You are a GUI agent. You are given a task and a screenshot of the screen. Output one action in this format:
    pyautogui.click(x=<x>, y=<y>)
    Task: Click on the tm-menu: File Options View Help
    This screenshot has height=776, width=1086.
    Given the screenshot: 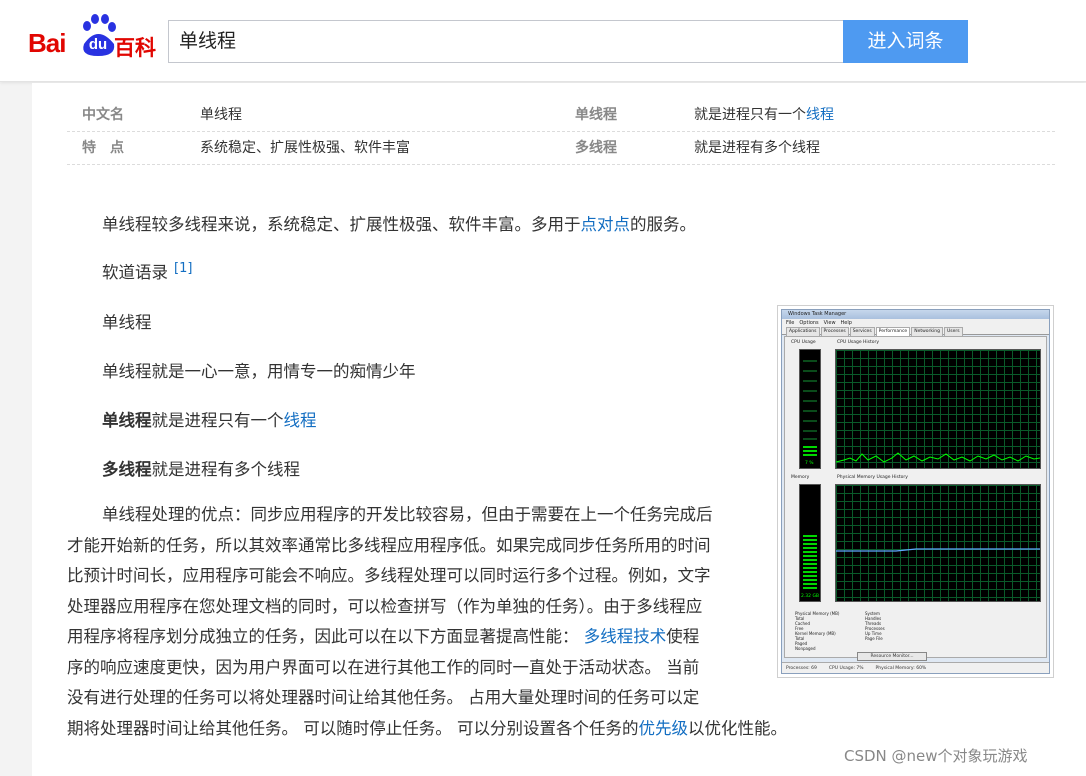 What is the action you would take?
    pyautogui.click(x=915, y=323)
    